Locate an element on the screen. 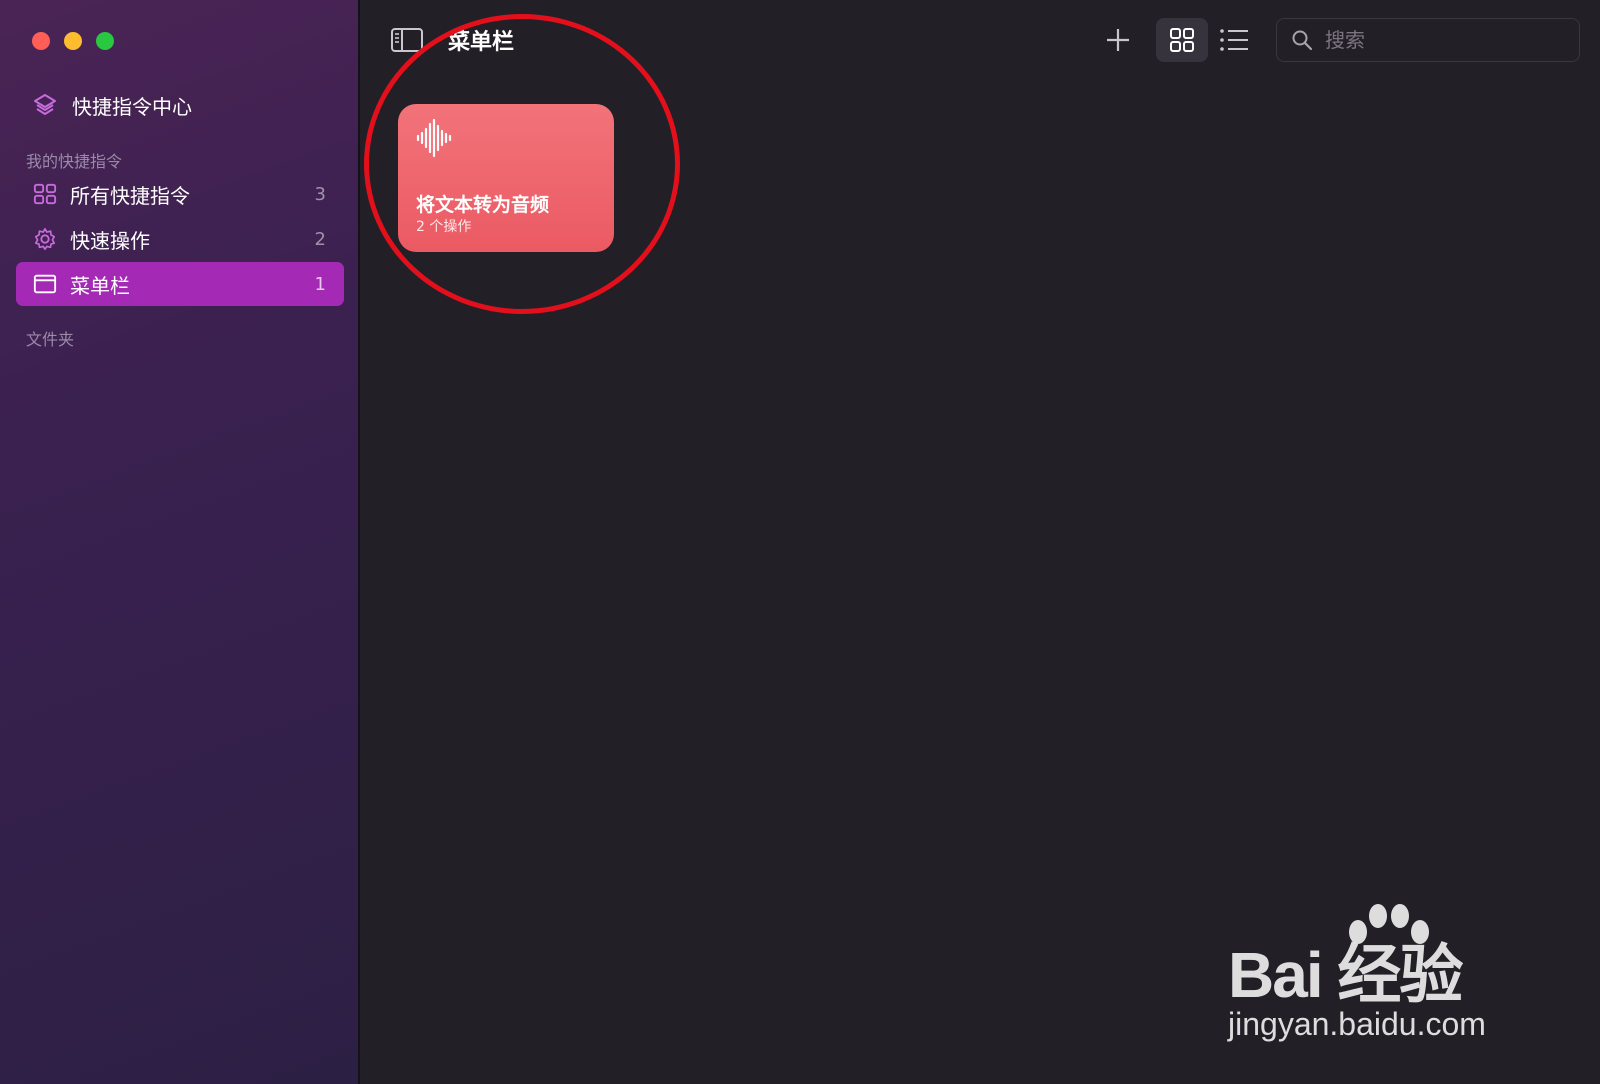 This screenshot has height=1084, width=1600. baidu-jingyan-watermark: Bai 经验 jingyan.baidu.com is located at coordinates (1368, 980).